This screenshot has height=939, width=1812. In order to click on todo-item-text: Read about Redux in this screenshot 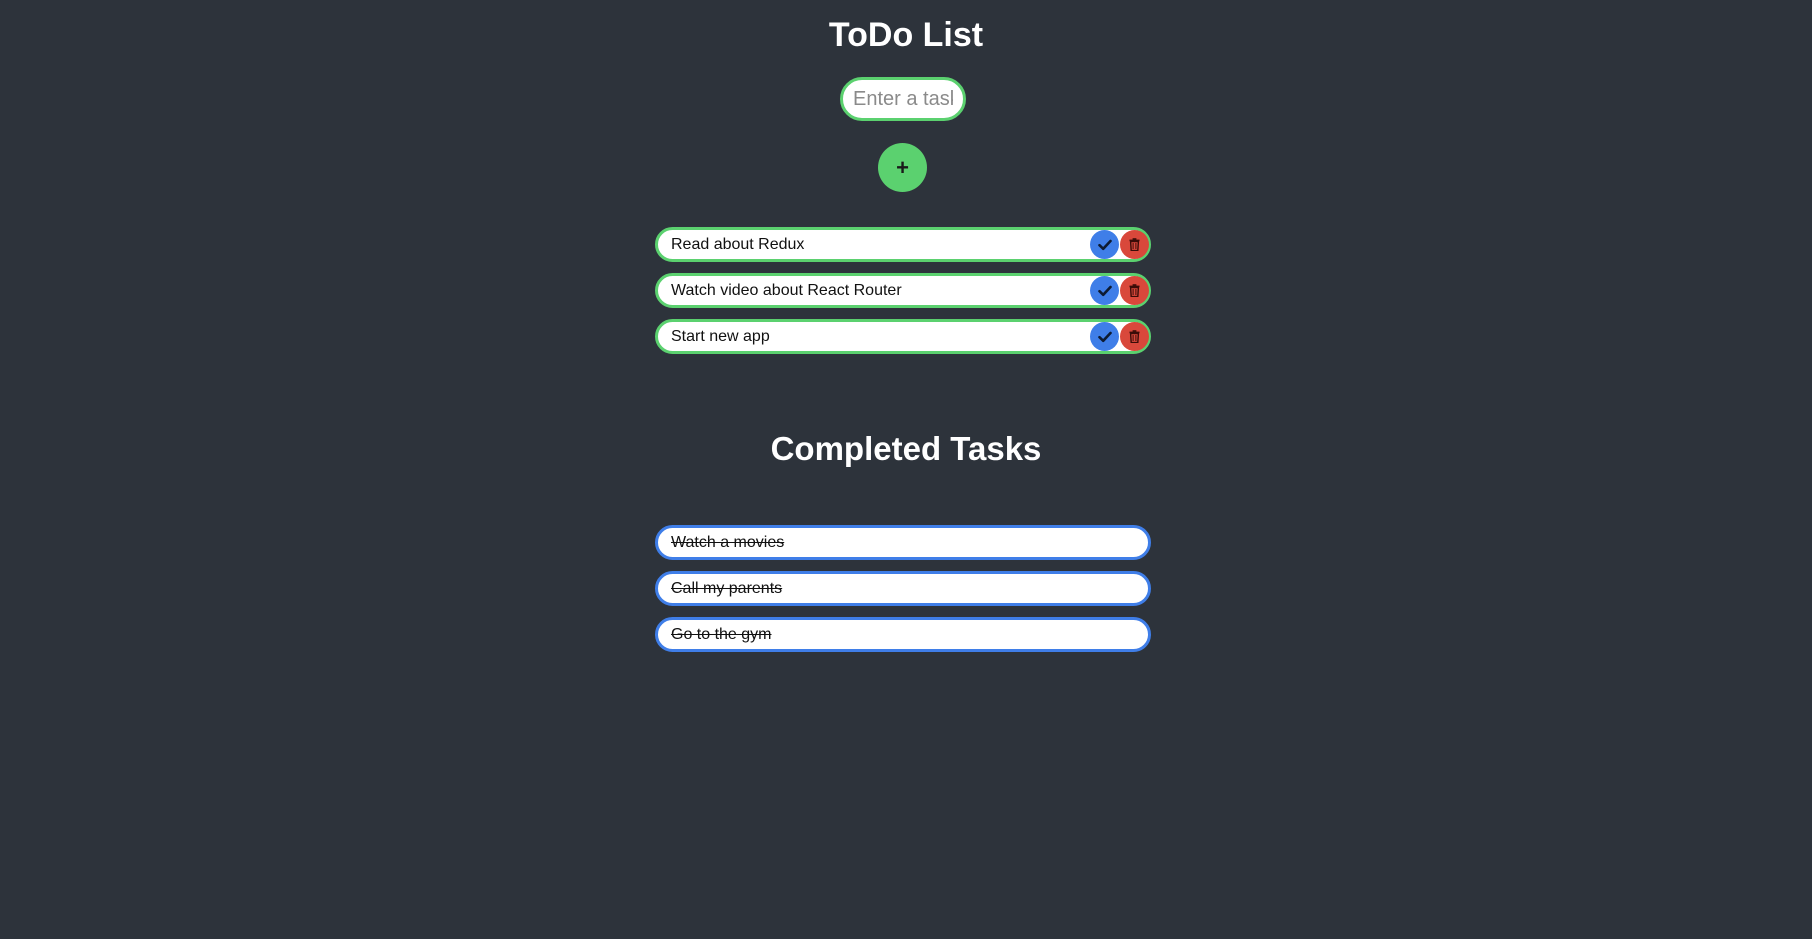, I will do `click(738, 244)`.